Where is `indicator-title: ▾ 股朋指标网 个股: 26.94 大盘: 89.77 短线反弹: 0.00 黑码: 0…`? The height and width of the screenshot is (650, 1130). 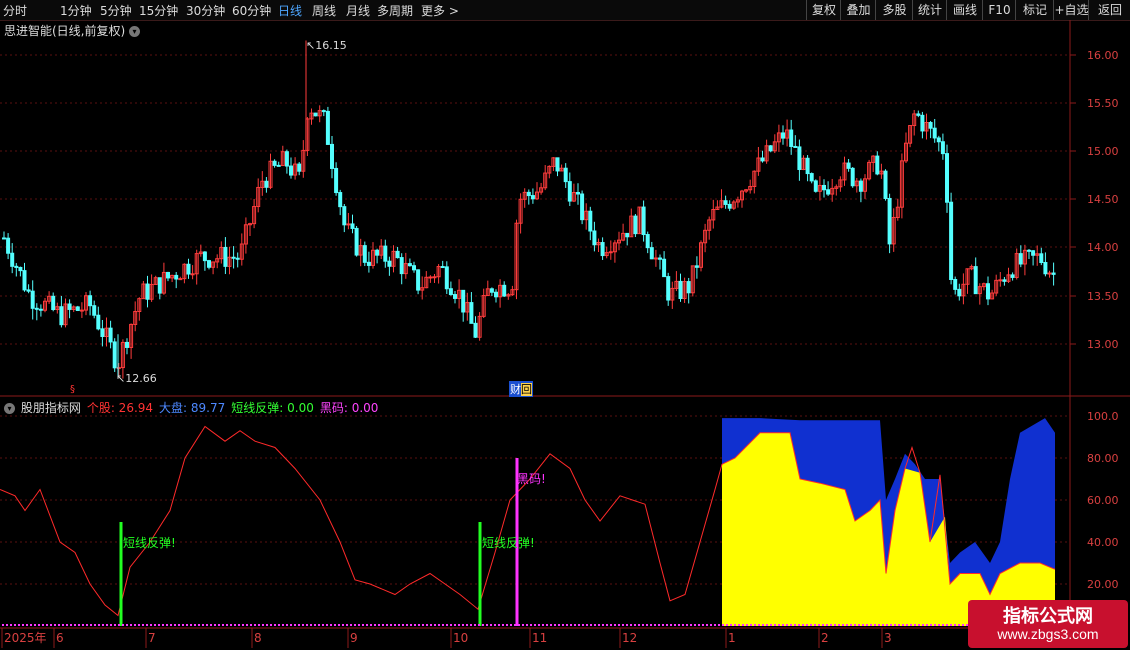 indicator-title: ▾ 股朋指标网 个股: 26.94 大盘: 89.77 短线反弹: 0.00 黑码: 0… is located at coordinates (192, 407).